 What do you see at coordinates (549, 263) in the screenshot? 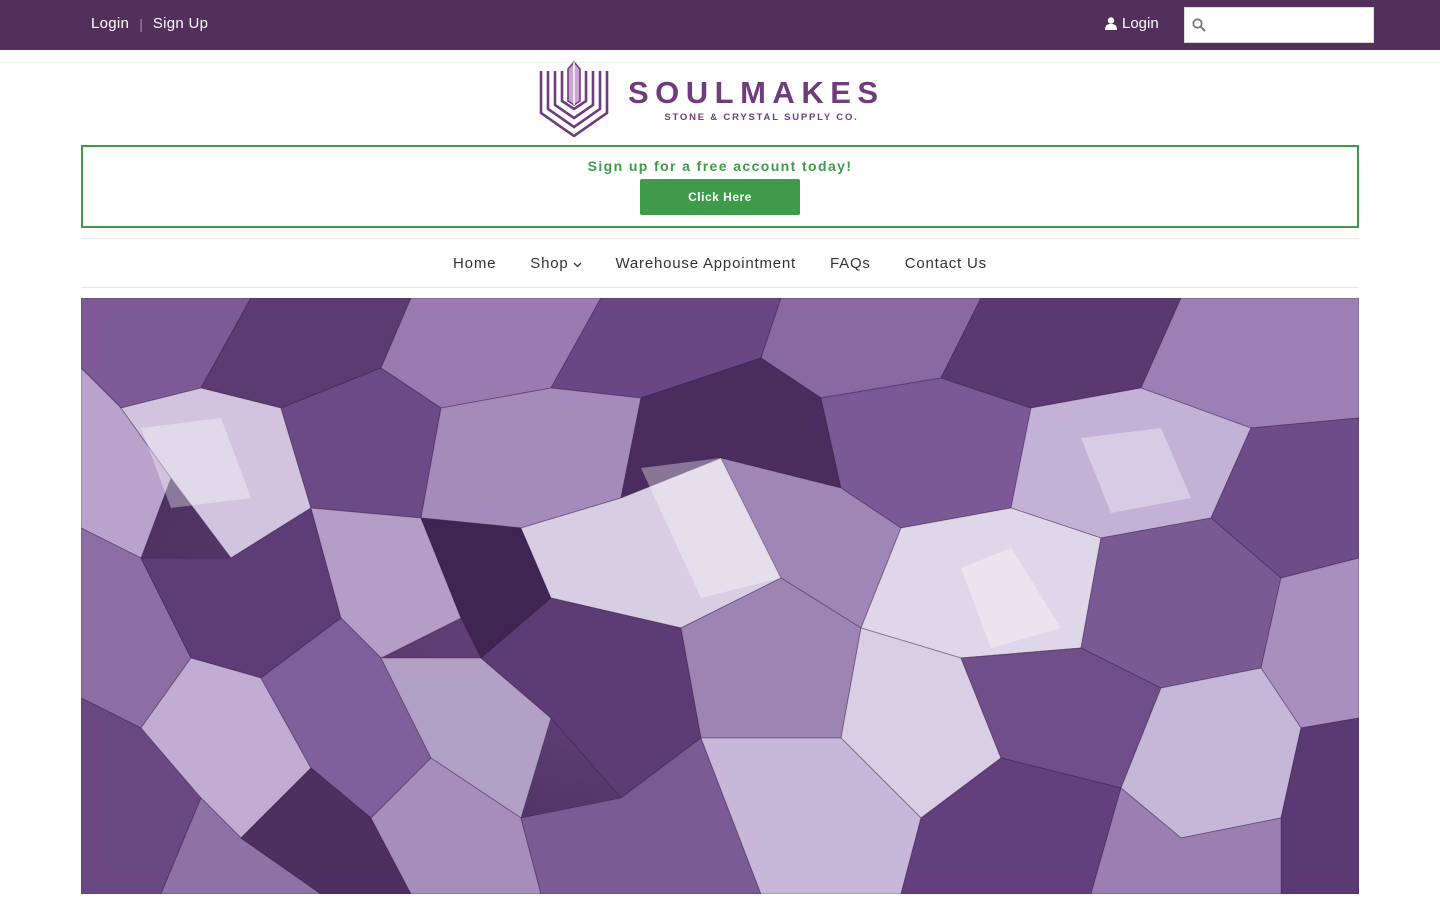
I see `nav-item-label: Shop` at bounding box center [549, 263].